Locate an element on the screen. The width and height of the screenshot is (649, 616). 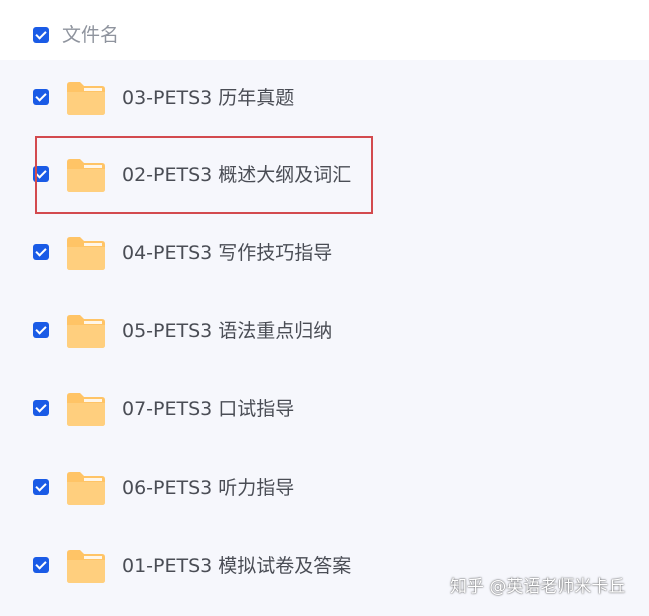
file-list-header: 文件名 is located at coordinates (324, 30).